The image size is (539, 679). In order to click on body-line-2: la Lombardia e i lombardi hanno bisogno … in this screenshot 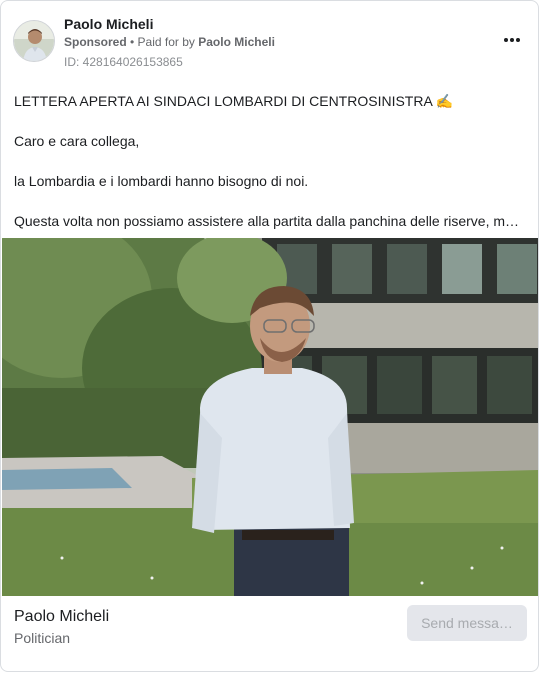, I will do `click(161, 181)`.